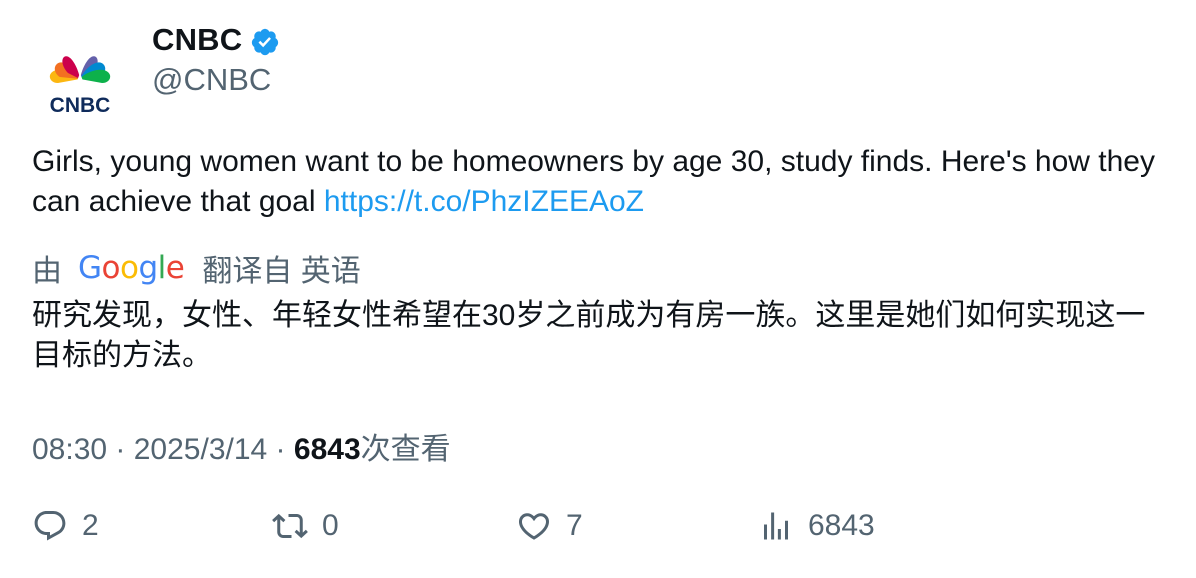 The height and width of the screenshot is (578, 1196). What do you see at coordinates (484, 201) in the screenshot?
I see `tweet-link: https://t.co/PhzIZEEAoZ` at bounding box center [484, 201].